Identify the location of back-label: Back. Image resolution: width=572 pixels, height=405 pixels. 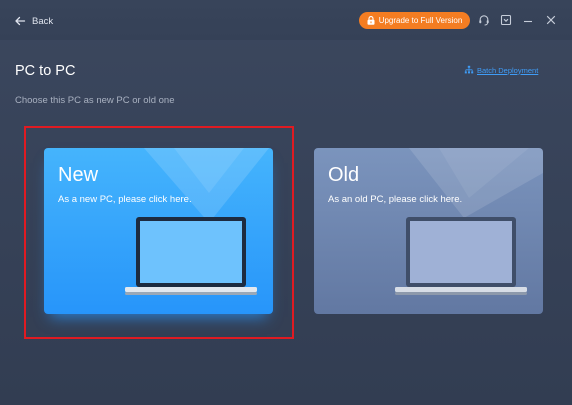
(43, 21).